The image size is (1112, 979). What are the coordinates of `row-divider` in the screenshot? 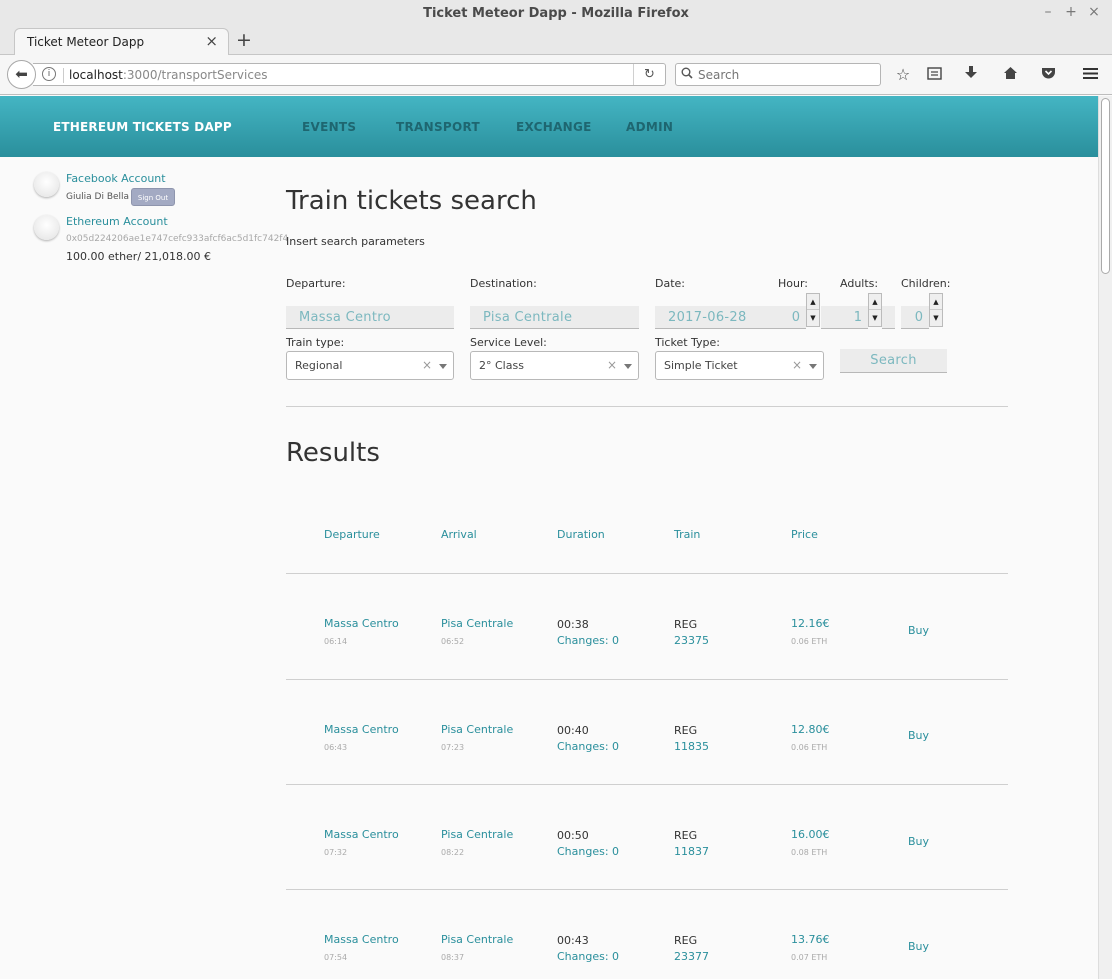 It's located at (647, 784).